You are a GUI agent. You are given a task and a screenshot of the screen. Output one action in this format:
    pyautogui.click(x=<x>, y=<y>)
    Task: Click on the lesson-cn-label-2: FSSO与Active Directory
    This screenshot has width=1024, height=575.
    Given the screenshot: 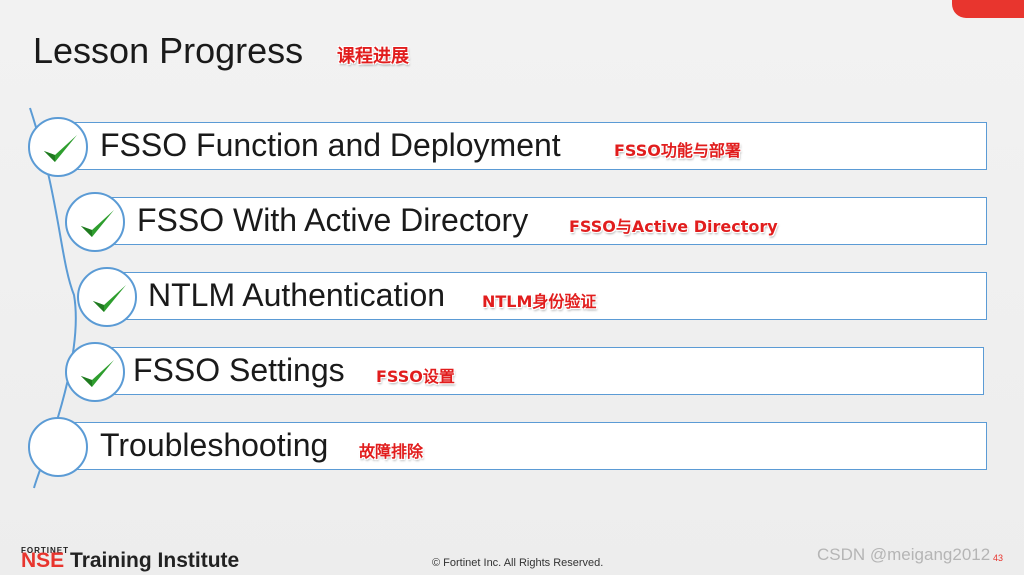 What is the action you would take?
    pyautogui.click(x=673, y=226)
    